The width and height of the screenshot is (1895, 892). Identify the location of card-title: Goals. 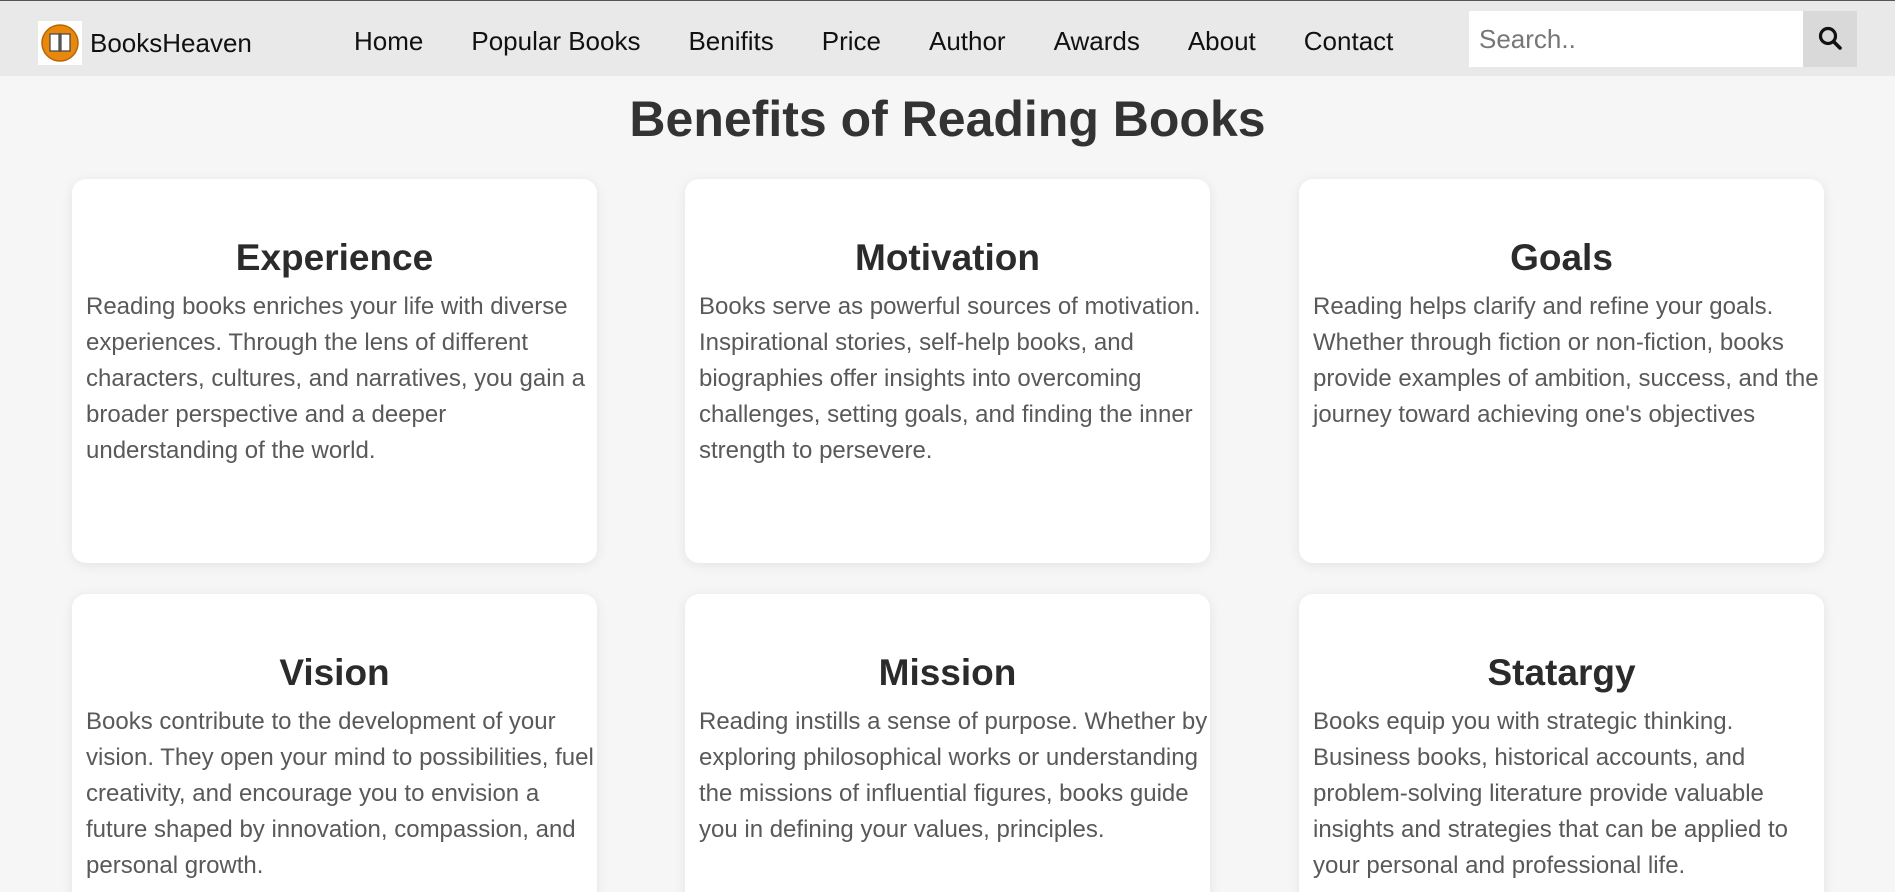
(1561, 257).